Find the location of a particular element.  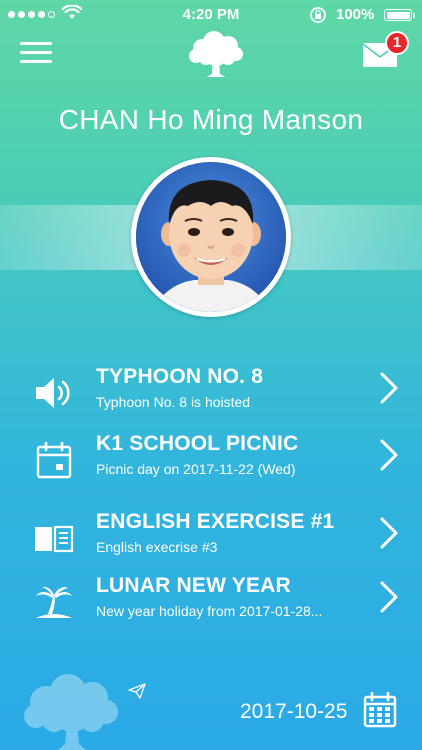

tree-logo-icon is located at coordinates (216, 54).